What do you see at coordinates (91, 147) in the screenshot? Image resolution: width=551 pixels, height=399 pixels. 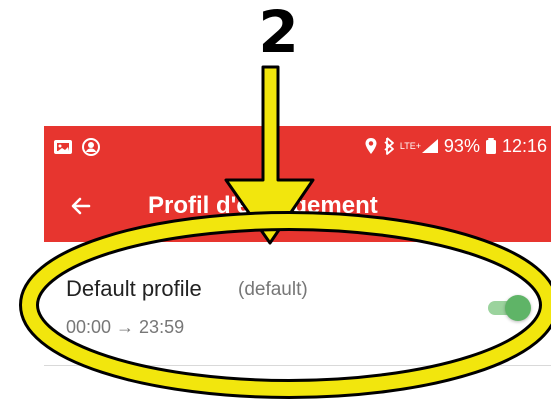 I see `profile-icon` at bounding box center [91, 147].